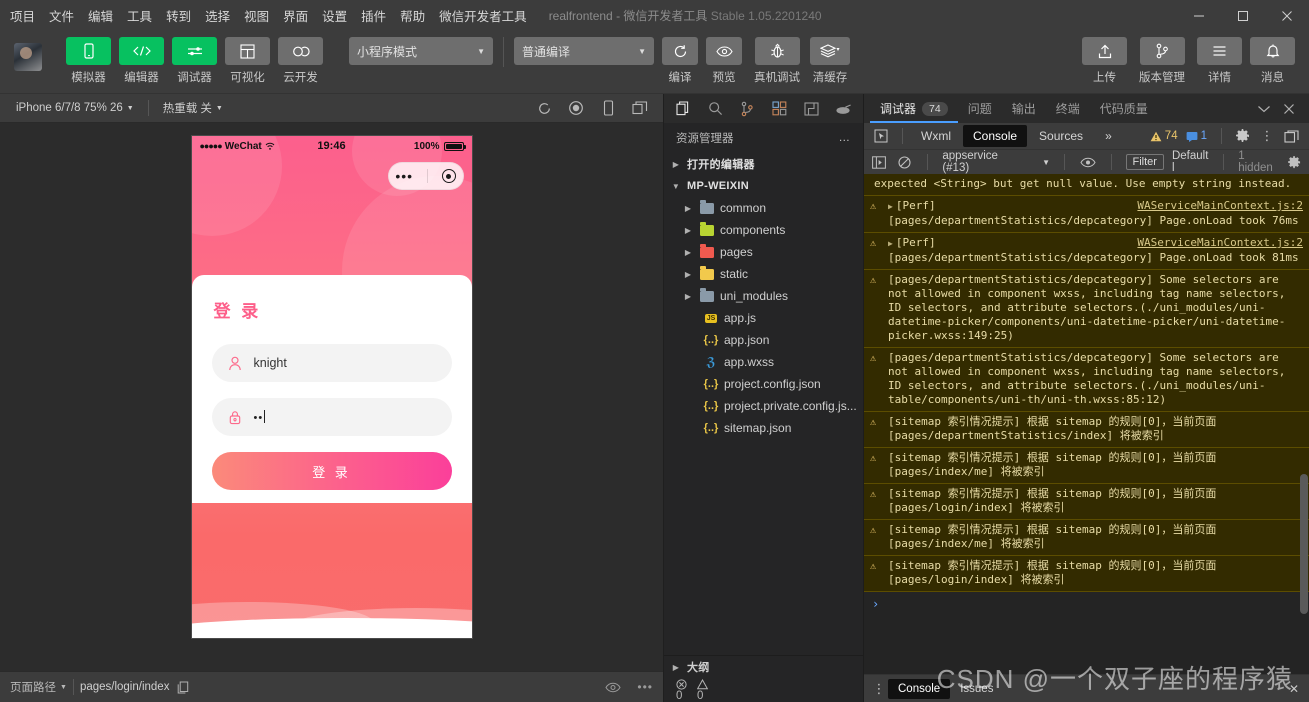  What do you see at coordinates (1124, 108) in the screenshot?
I see `tab-code-quality: 代码质量` at bounding box center [1124, 108].